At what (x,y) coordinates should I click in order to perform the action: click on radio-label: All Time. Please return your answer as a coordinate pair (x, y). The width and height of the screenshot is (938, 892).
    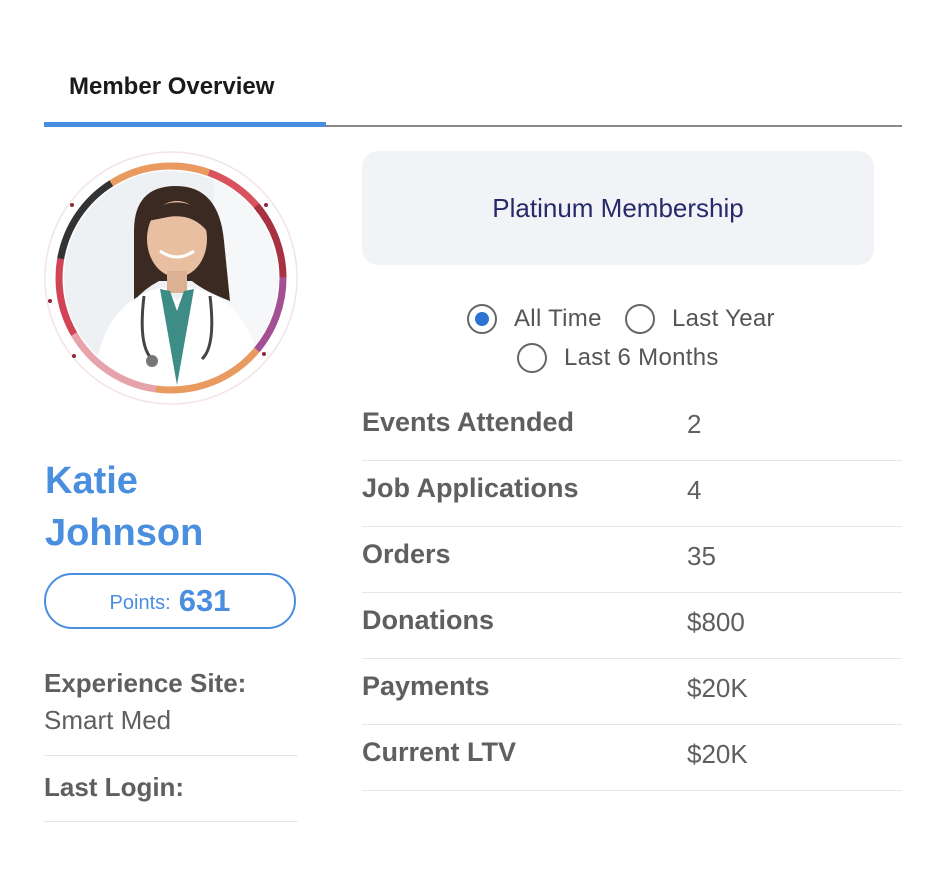
    Looking at the image, I should click on (558, 318).